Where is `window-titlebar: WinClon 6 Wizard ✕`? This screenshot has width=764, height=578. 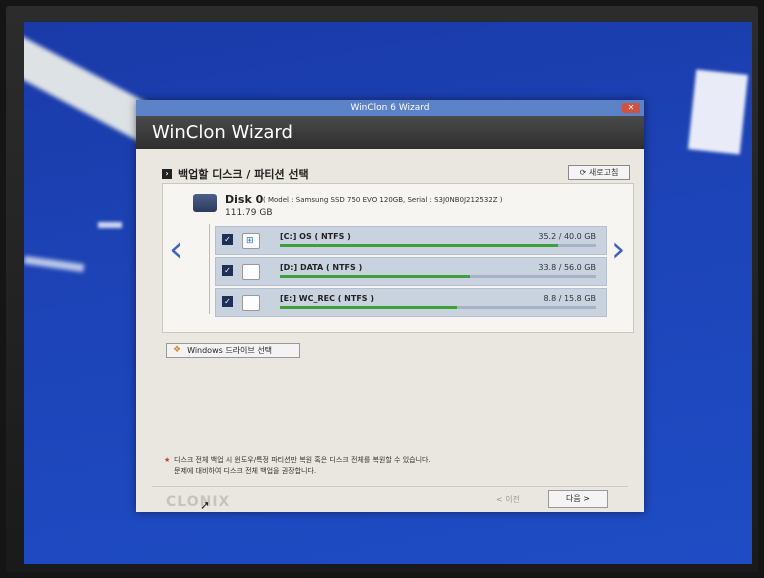
window-titlebar: WinClon 6 Wizard ✕ is located at coordinates (390, 108).